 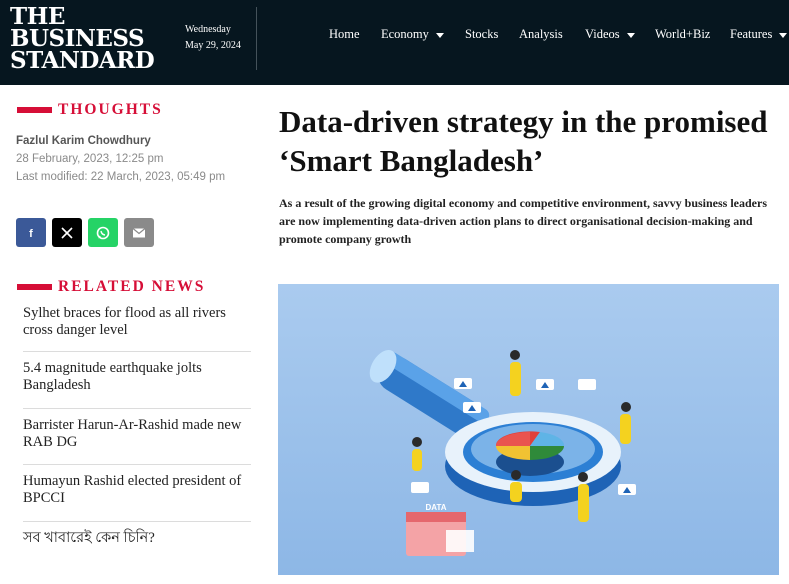 What do you see at coordinates (405, 34) in the screenshot?
I see `nav-label: Economy` at bounding box center [405, 34].